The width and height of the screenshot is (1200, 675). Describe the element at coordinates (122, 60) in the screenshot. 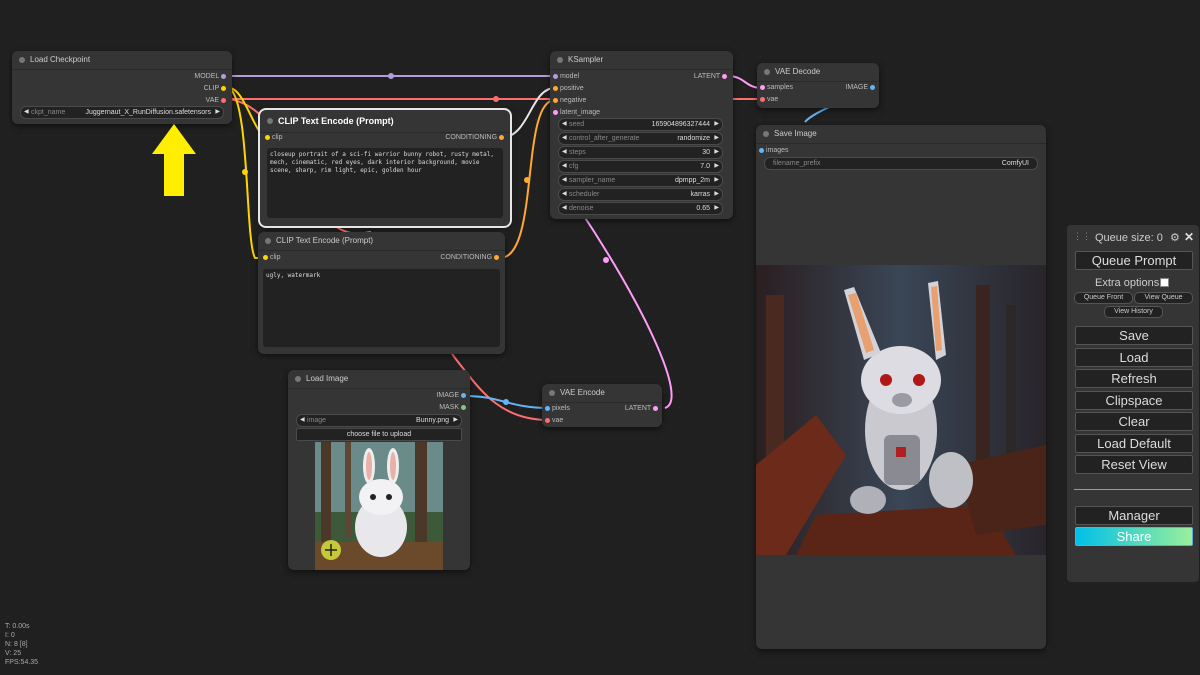

I see `node-title: Load Checkpoint` at that location.